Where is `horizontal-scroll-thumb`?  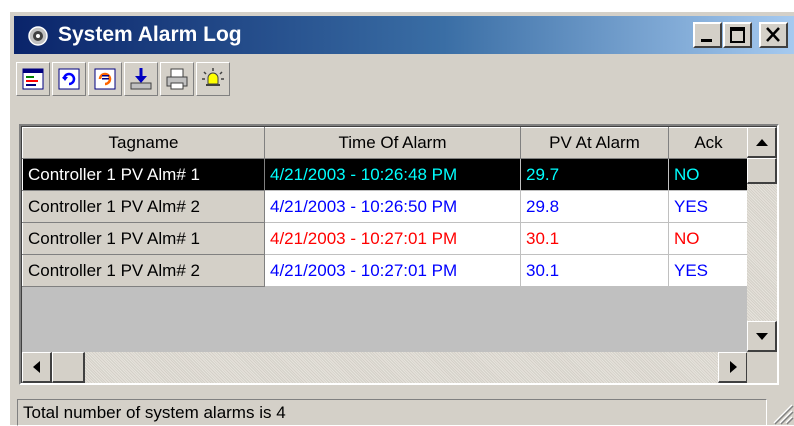
horizontal-scroll-thumb is located at coordinates (68, 367).